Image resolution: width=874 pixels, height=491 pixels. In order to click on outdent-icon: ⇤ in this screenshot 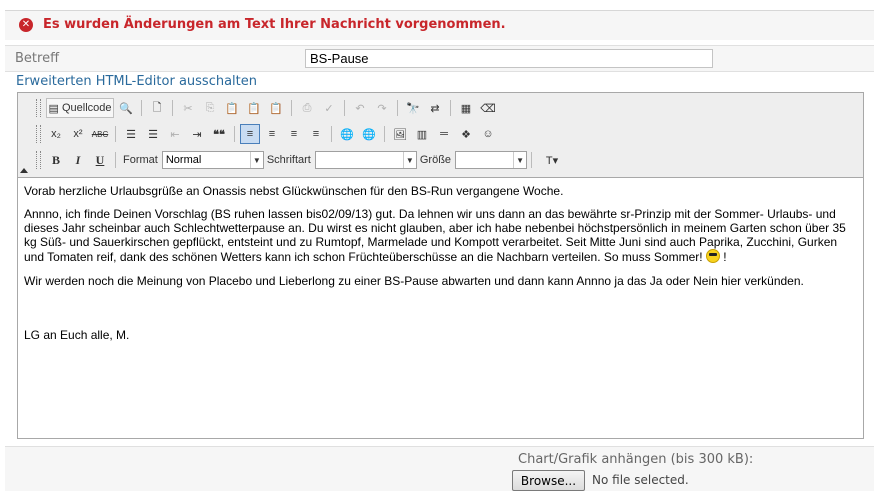, I will do `click(175, 134)`.